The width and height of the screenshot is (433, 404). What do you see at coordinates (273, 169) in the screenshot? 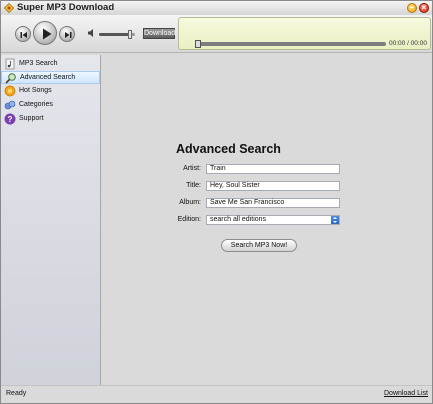
I see `artist-field: Train` at bounding box center [273, 169].